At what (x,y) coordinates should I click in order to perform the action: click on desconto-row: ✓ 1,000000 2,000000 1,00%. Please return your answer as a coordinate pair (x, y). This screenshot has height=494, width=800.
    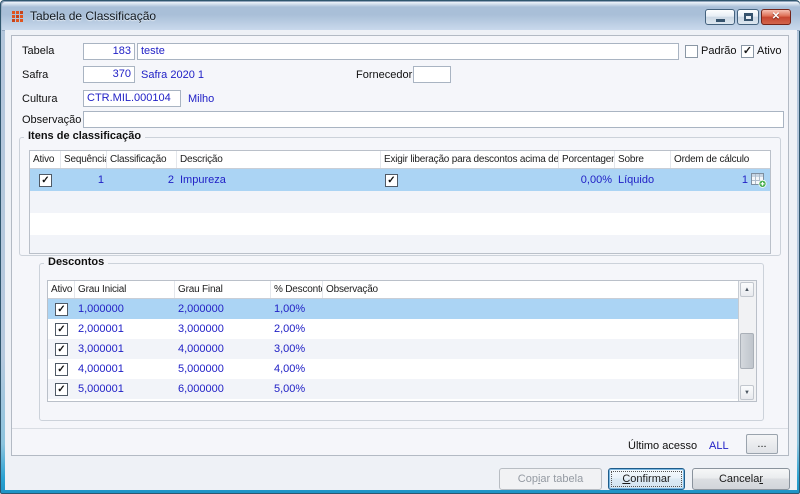
    Looking at the image, I should click on (393, 309).